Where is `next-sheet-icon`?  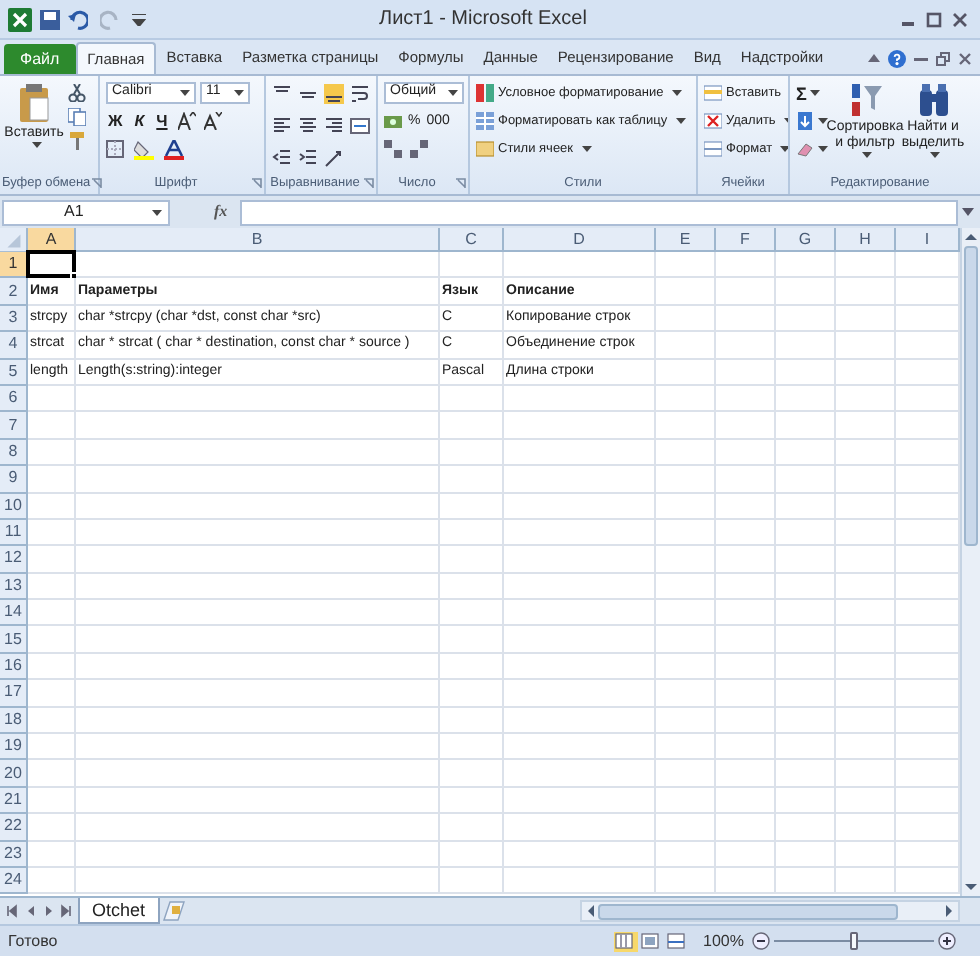 next-sheet-icon is located at coordinates (48, 911).